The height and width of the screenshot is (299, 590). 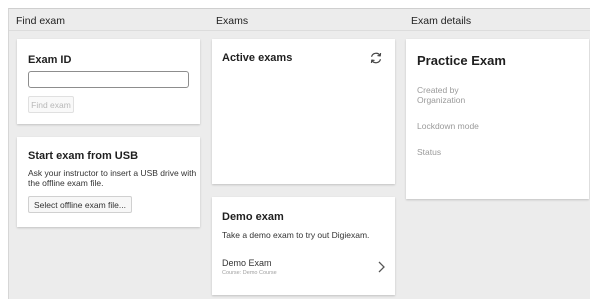 I want to click on usb-exam-title: Start exam from USB, so click(x=83, y=156).